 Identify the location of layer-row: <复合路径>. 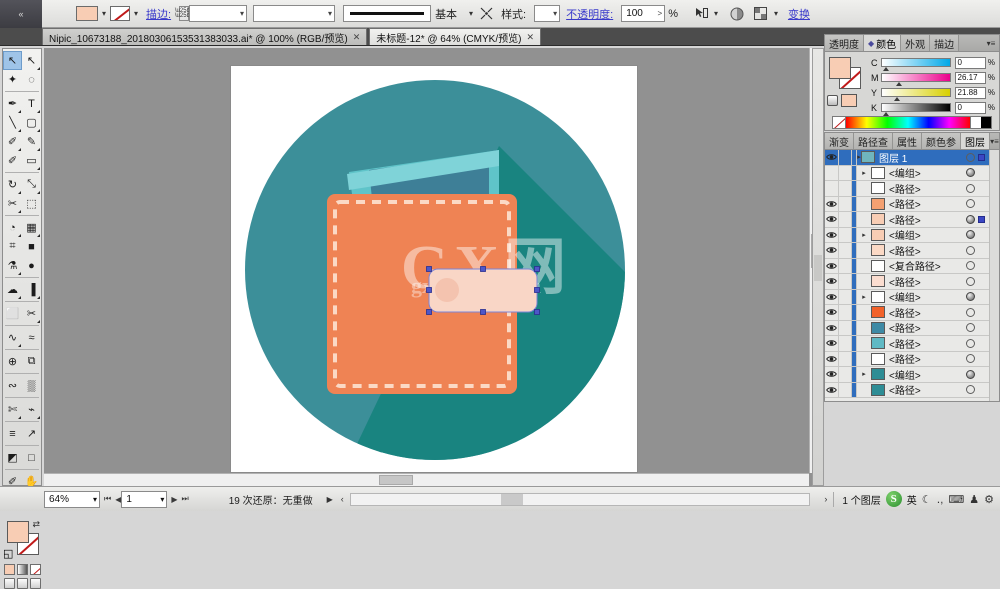
(907, 266).